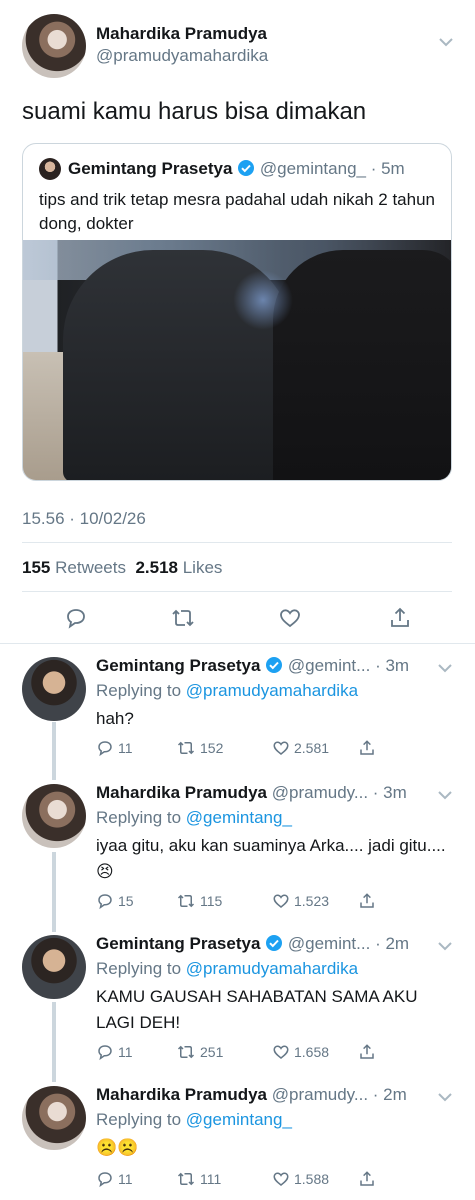 Image resolution: width=475 pixels, height=1200 pixels. I want to click on retweet-button: 111, so click(198, 1179).